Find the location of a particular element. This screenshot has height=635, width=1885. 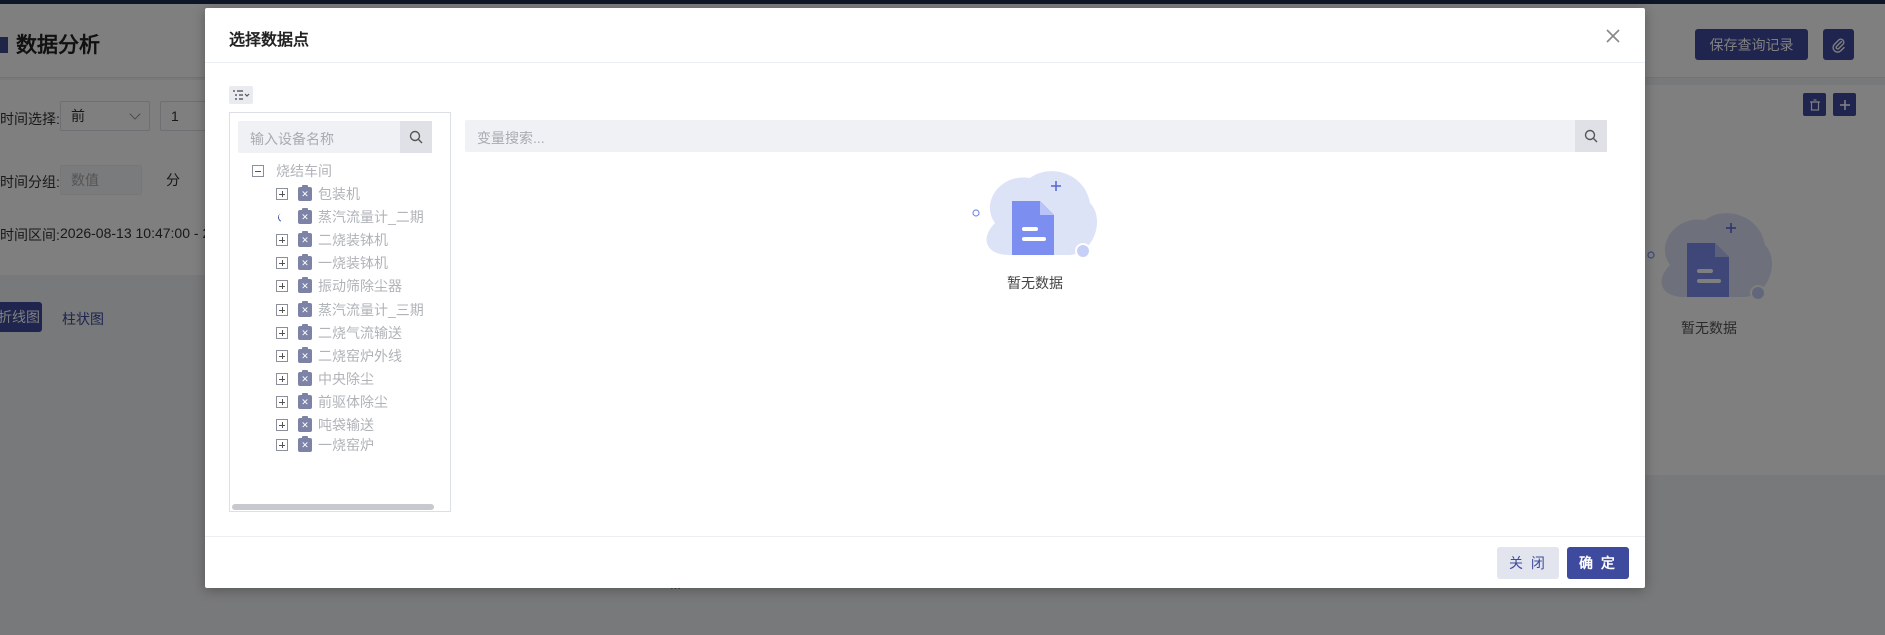

tree-node: 二烧装钵机 is located at coordinates (332, 240).